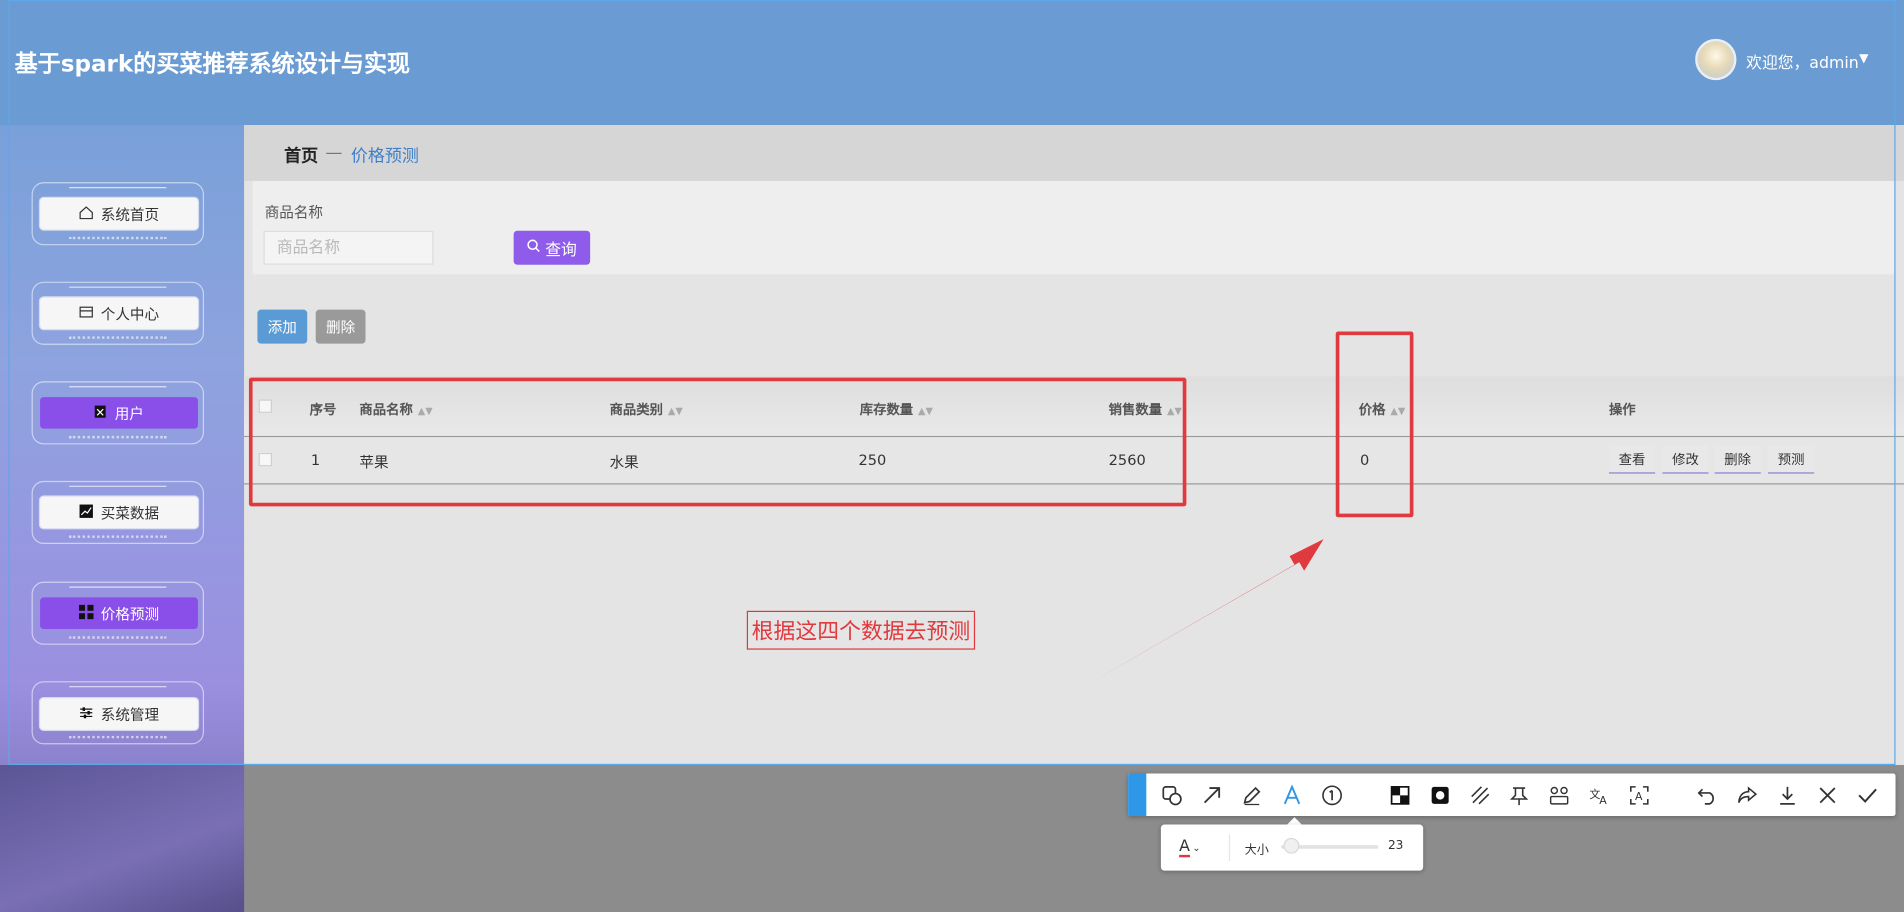 This screenshot has height=912, width=1904. What do you see at coordinates (1256, 850) in the screenshot?
I see `size-label: 大小` at bounding box center [1256, 850].